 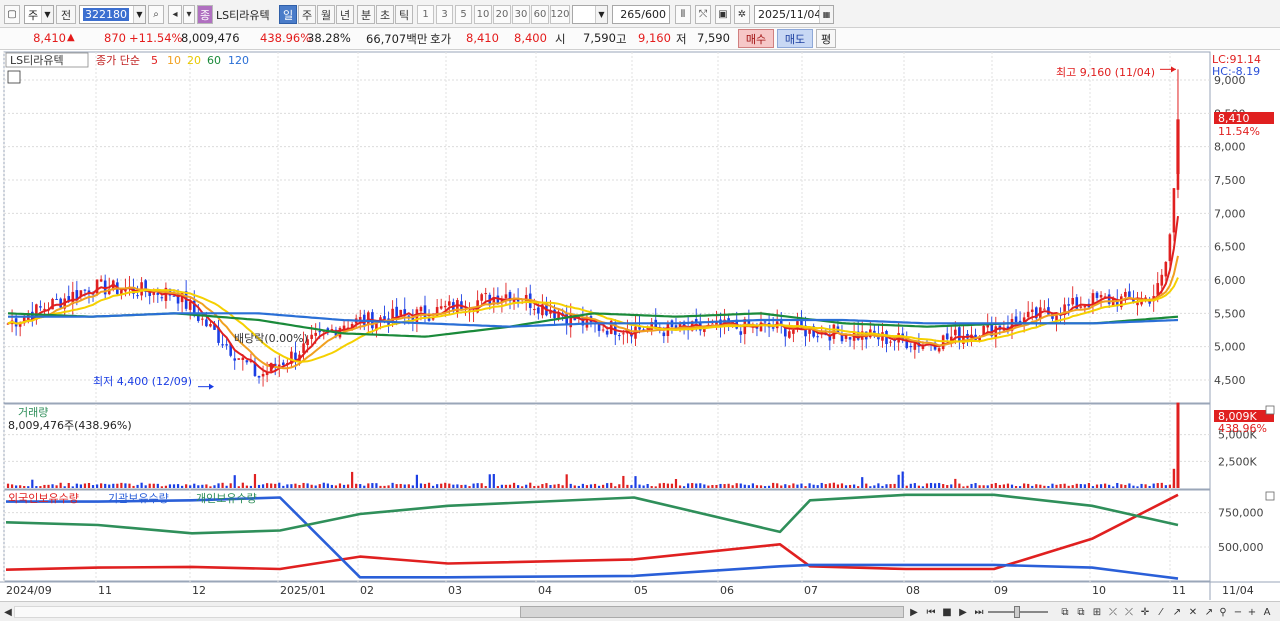 What do you see at coordinates (811, 590) in the screenshot?
I see `x-tick-label: 07` at bounding box center [811, 590].